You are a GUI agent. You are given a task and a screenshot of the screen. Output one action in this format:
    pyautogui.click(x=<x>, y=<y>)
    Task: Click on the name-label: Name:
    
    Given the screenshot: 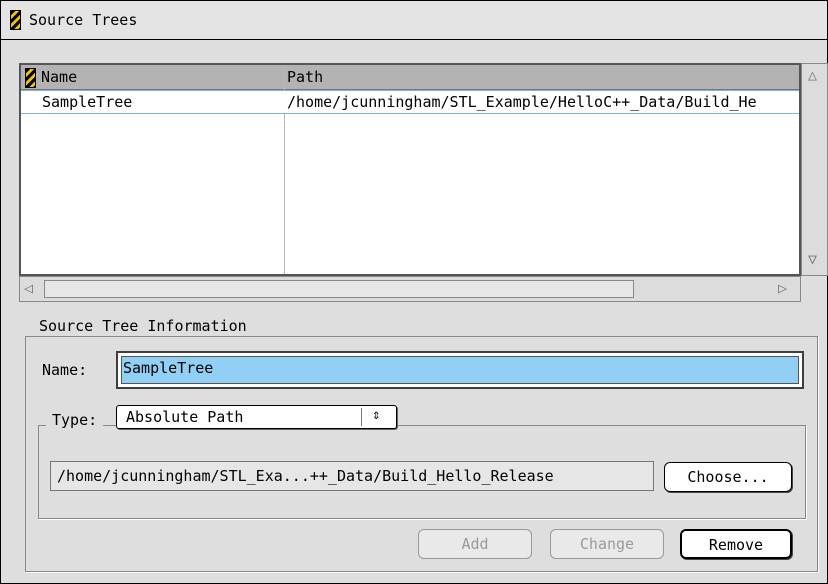 What is the action you would take?
    pyautogui.click(x=65, y=370)
    